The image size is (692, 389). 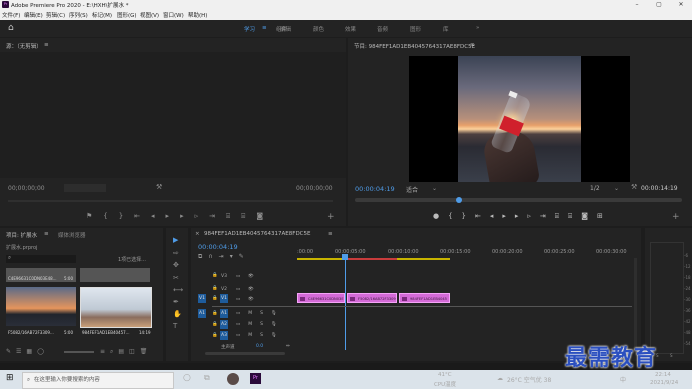 What do you see at coordinates (412, 189) in the screenshot?
I see `program-fit-dropdown: 适合` at bounding box center [412, 189].